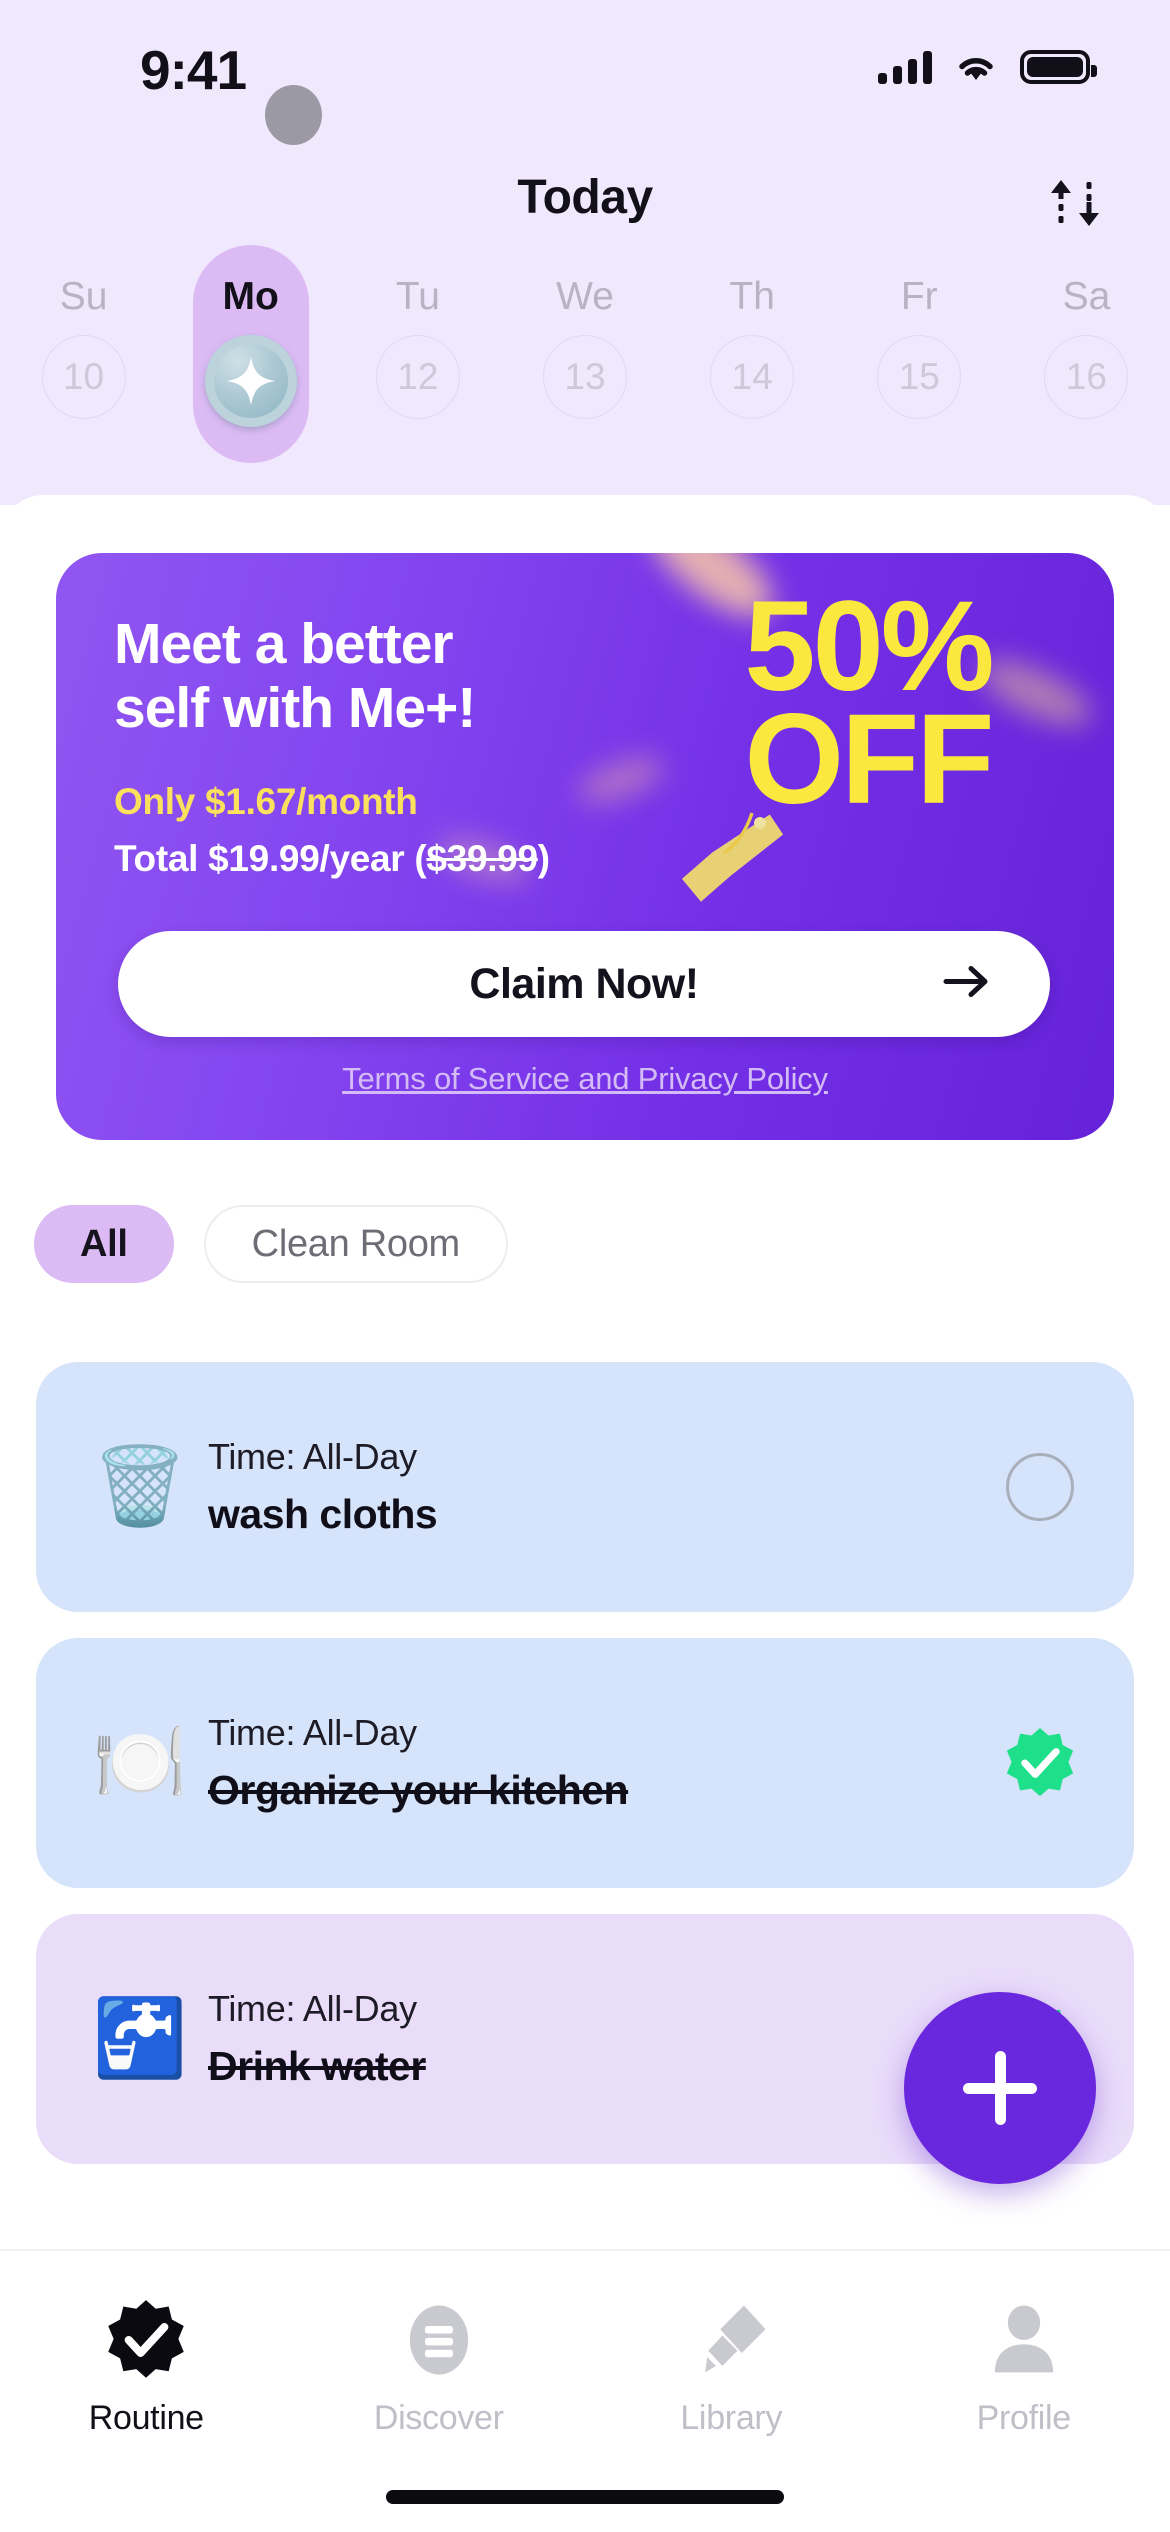 Image resolution: width=1170 pixels, height=2532 pixels. I want to click on add-task-fab, so click(1000, 2088).